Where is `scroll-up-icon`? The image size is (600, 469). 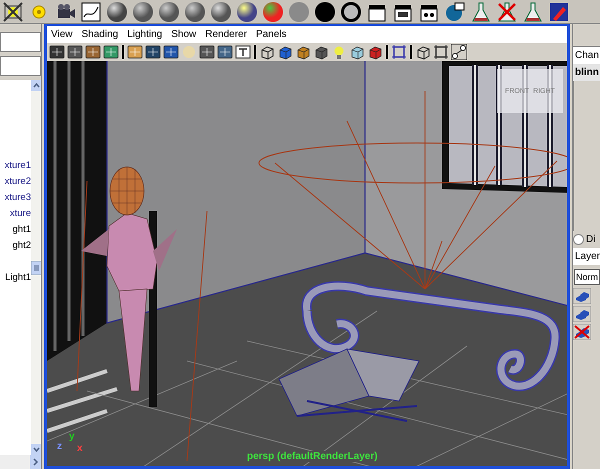 scroll-up-icon is located at coordinates (35, 85).